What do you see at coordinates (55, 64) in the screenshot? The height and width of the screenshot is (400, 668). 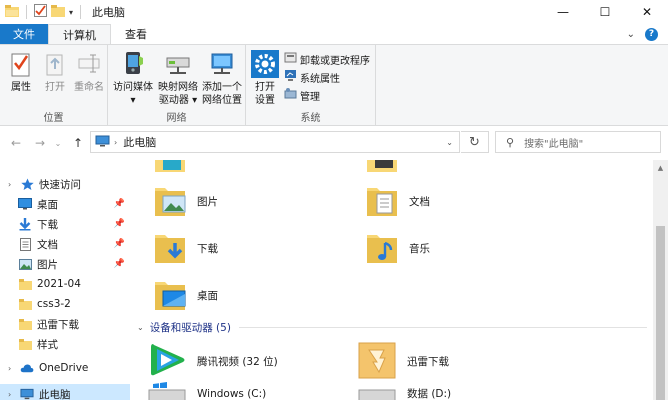 I see `open-icon` at bounding box center [55, 64].